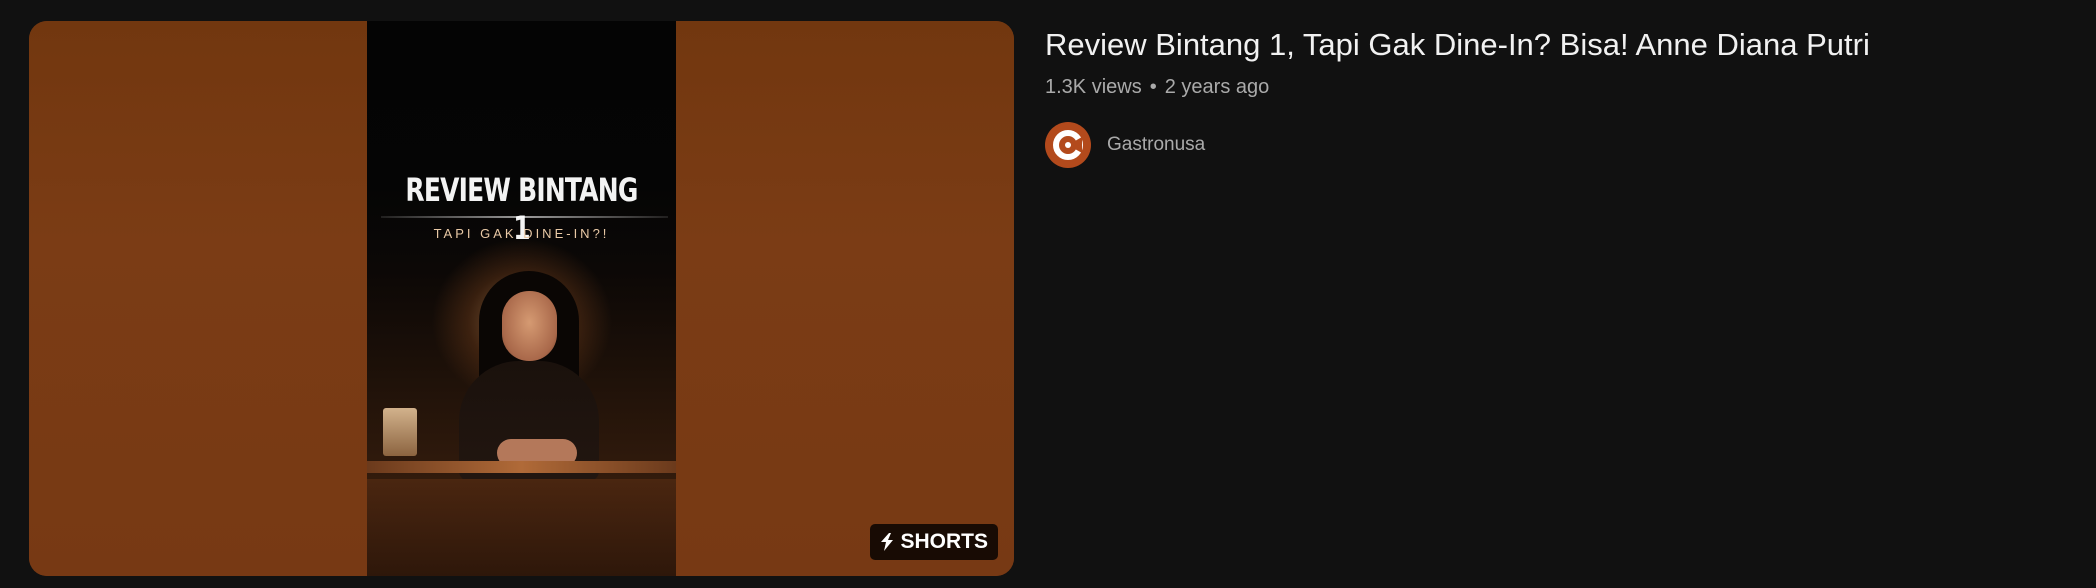  What do you see at coordinates (1560, 87) in the screenshot?
I see `video-metadata: 1.3K views • 2 years ago` at bounding box center [1560, 87].